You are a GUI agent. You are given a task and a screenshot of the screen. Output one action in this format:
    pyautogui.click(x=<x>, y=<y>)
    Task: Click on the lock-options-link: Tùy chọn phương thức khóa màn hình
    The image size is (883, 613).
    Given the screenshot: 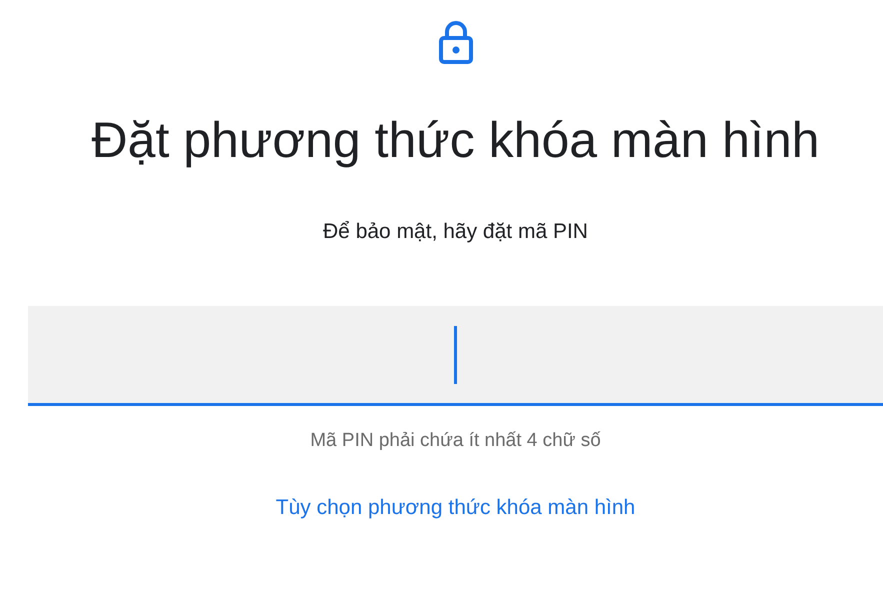 What is the action you would take?
    pyautogui.click(x=456, y=508)
    